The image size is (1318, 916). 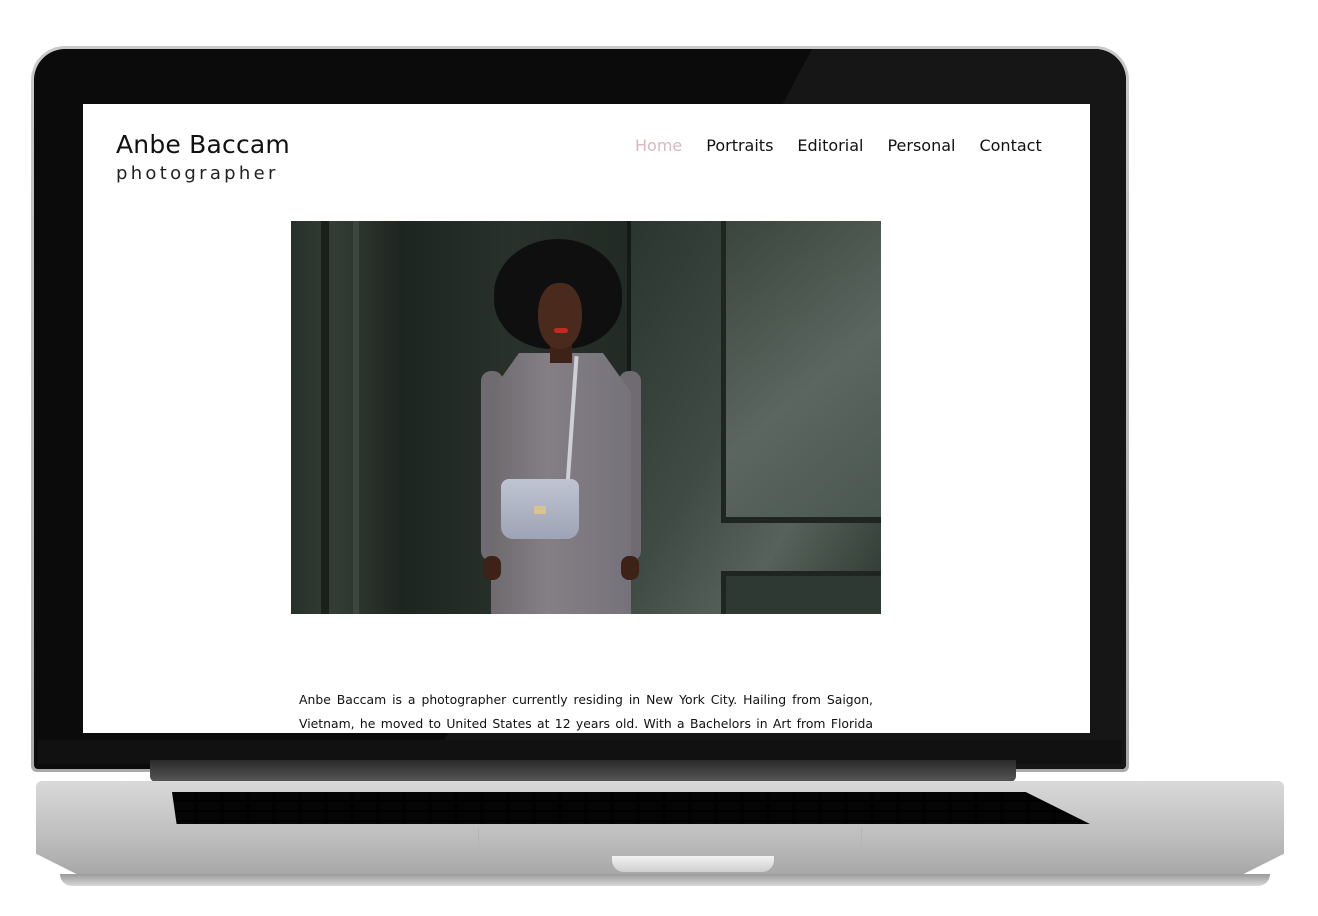 What do you see at coordinates (801, 372) in the screenshot?
I see `photo-door-panel-upper` at bounding box center [801, 372].